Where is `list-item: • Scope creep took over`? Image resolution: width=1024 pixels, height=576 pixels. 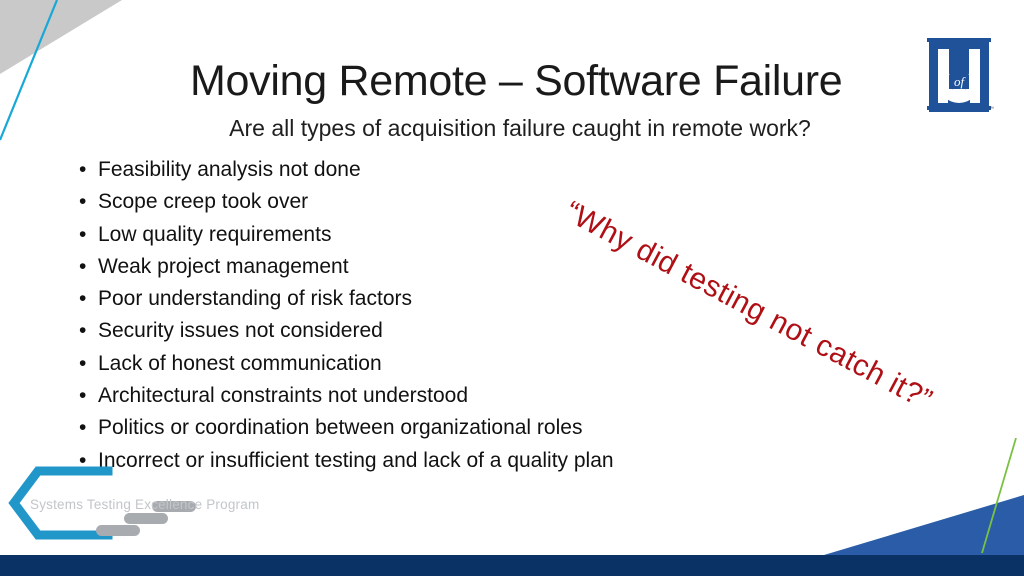
list-item: • Scope creep took over is located at coordinates (344, 202).